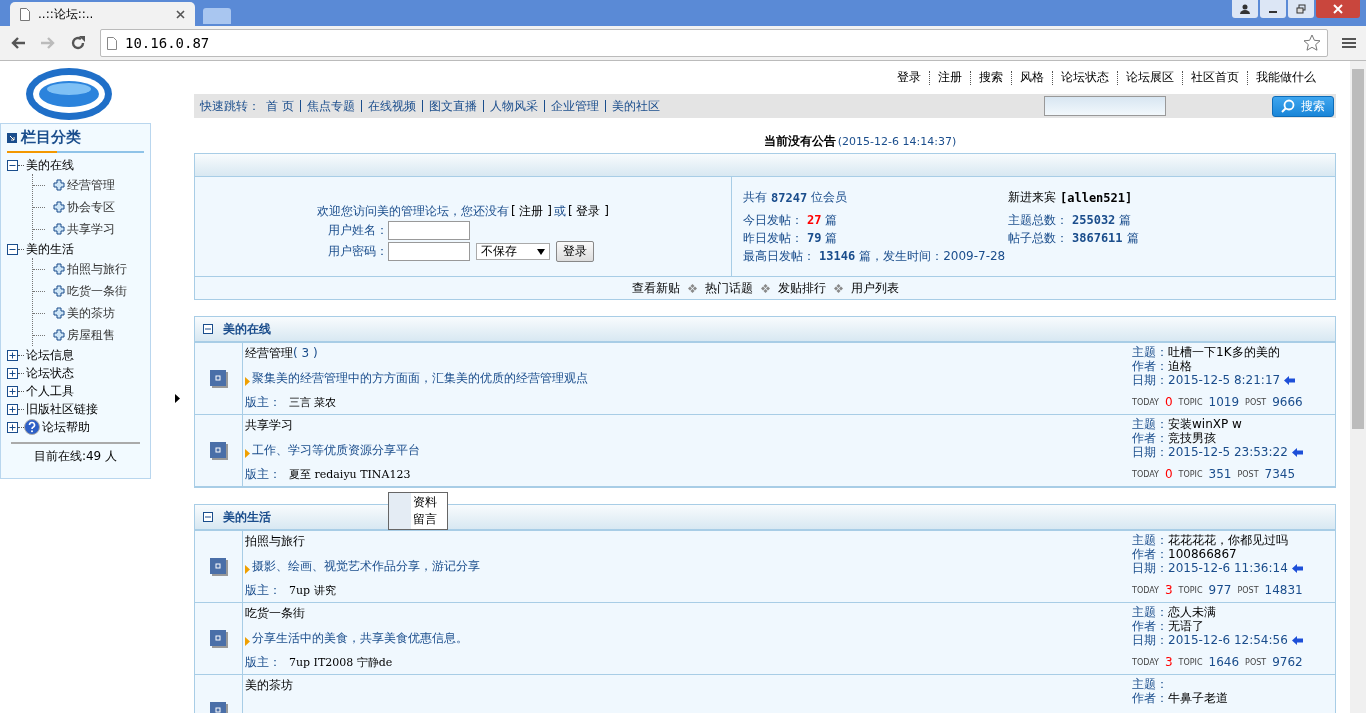 This screenshot has width=1366, height=713. What do you see at coordinates (513, 251) in the screenshot?
I see `save-select: 不保存` at bounding box center [513, 251].